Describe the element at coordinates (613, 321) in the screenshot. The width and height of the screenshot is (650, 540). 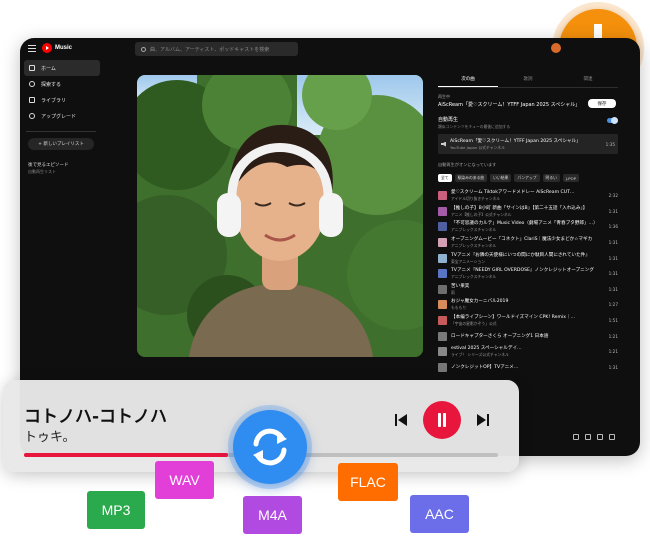
I see `track-duration: 1:51` at that location.